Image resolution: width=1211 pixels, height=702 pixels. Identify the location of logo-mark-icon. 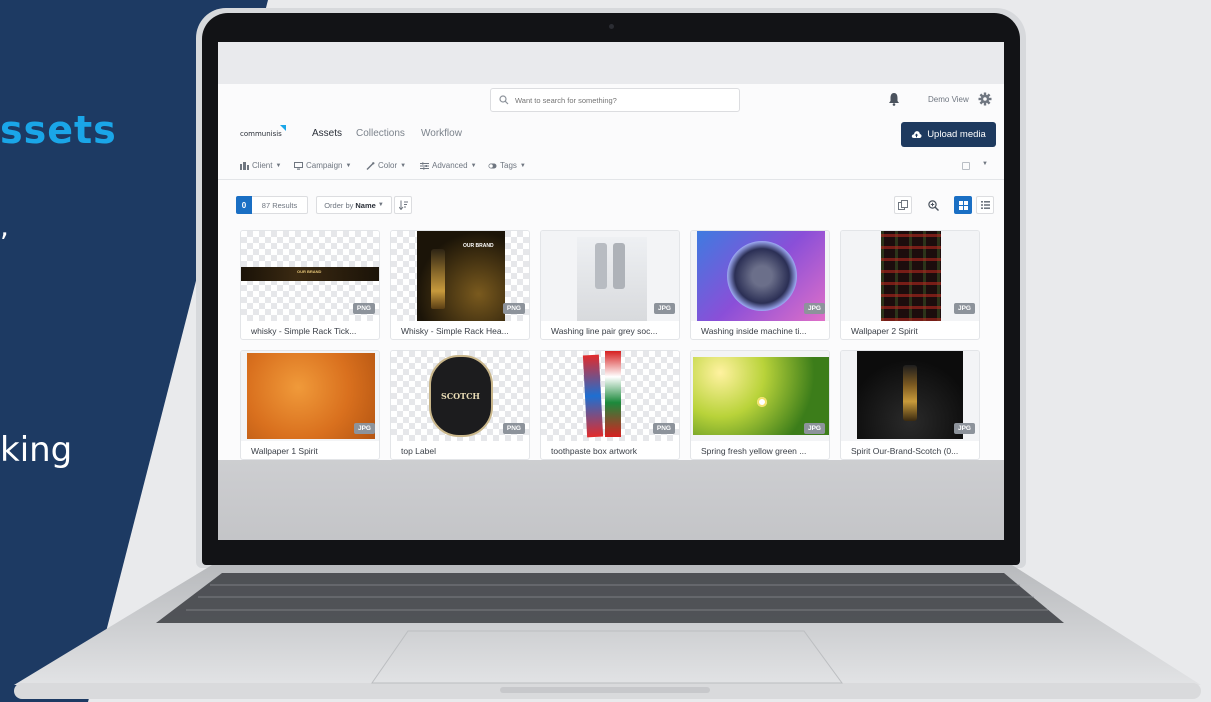
(283, 128).